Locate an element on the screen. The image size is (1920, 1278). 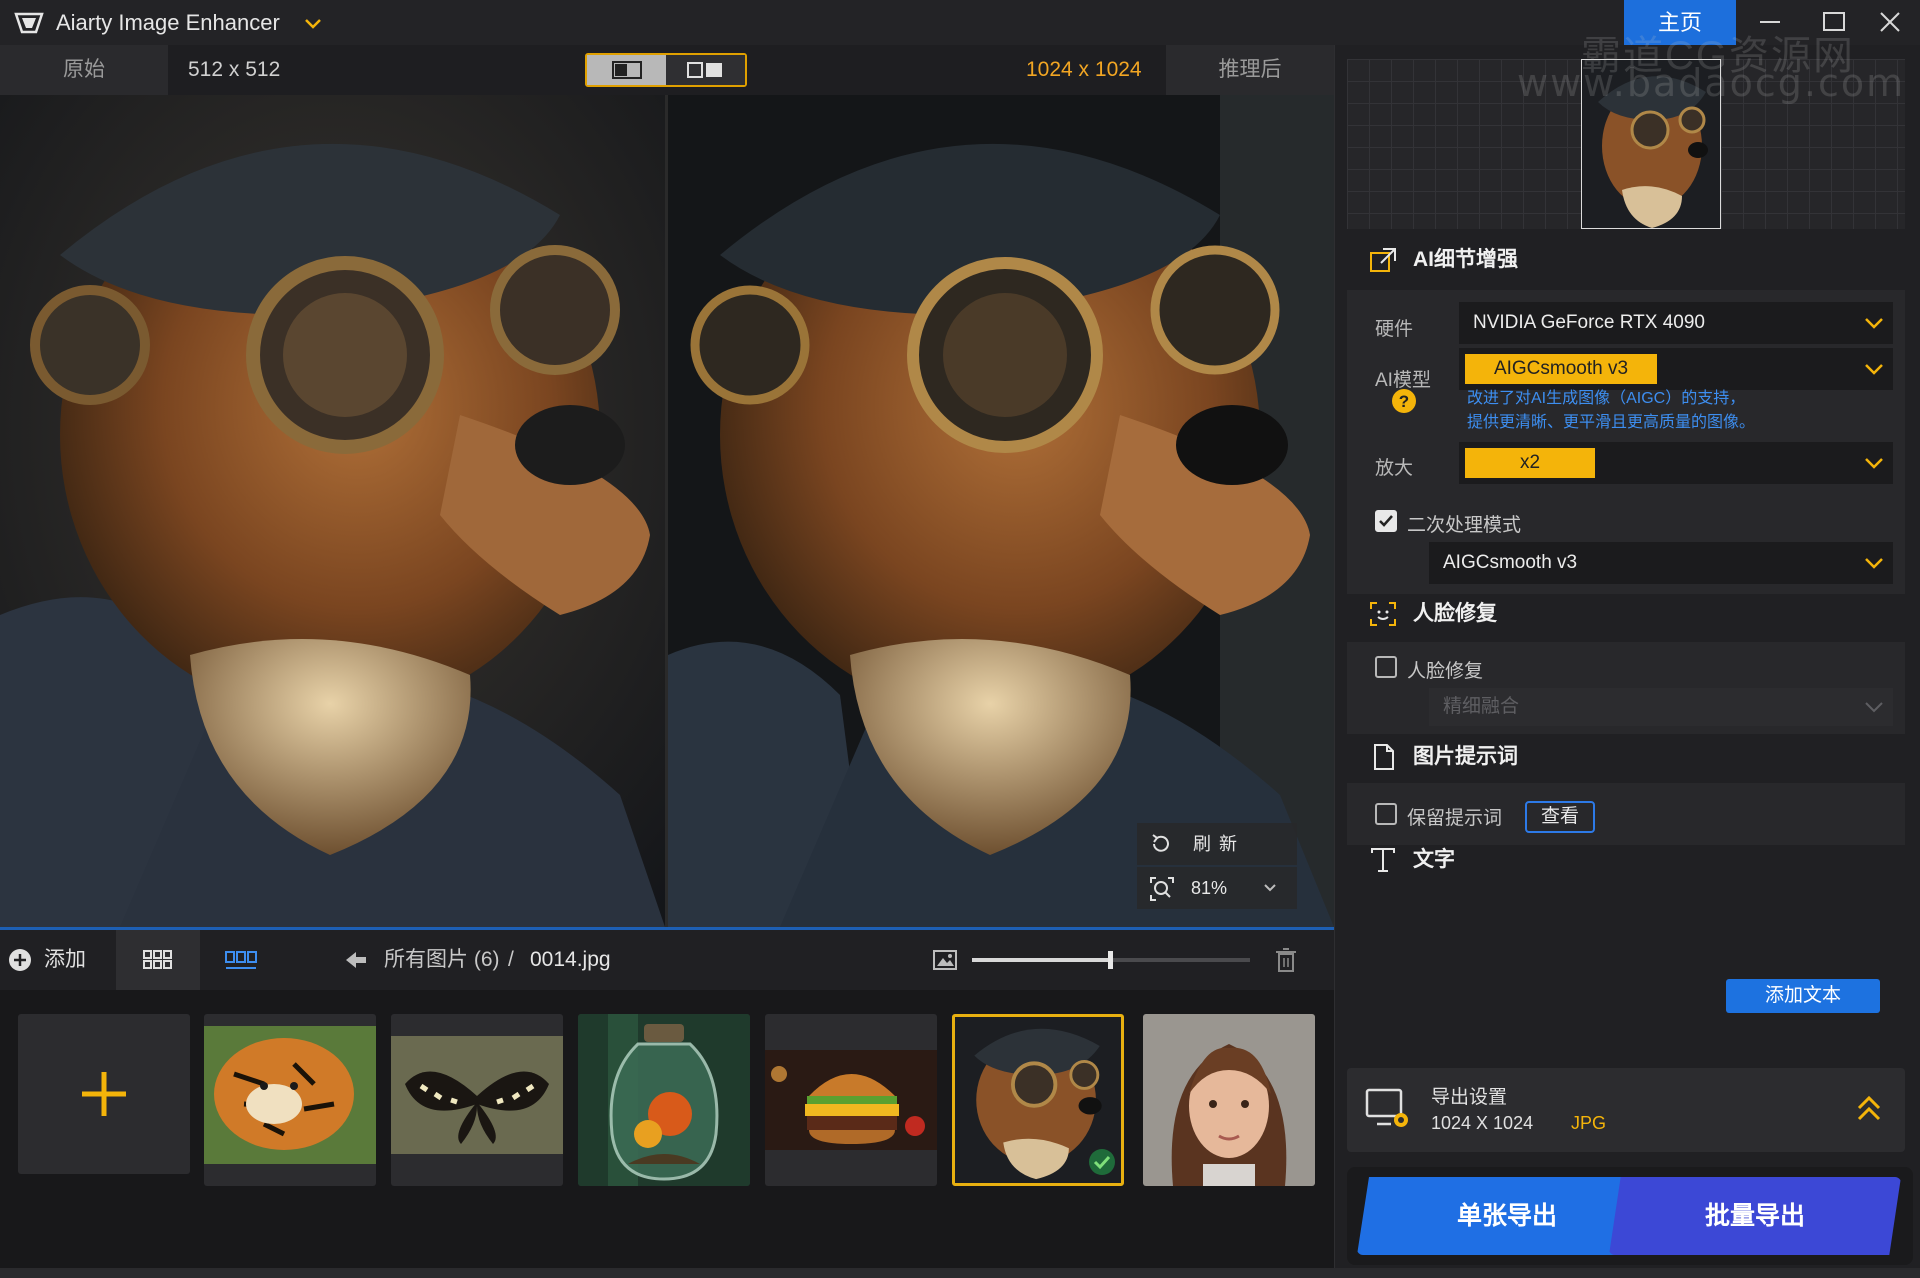
split-view-icon is located at coordinates (627, 70).